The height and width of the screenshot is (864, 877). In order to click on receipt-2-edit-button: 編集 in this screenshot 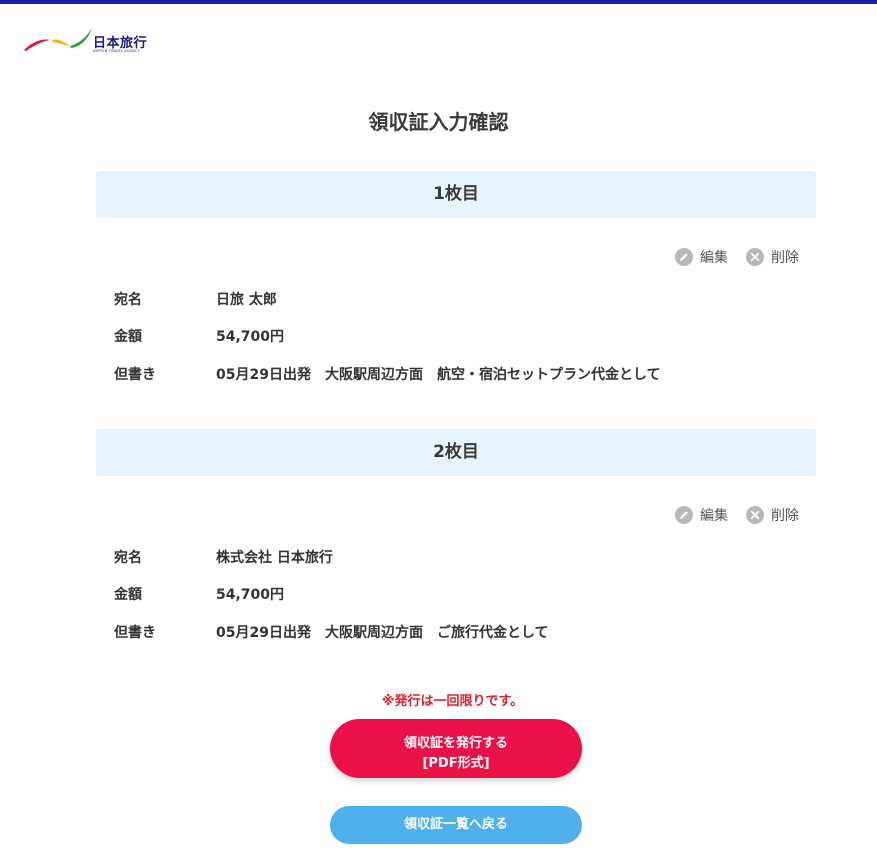, I will do `click(701, 515)`.